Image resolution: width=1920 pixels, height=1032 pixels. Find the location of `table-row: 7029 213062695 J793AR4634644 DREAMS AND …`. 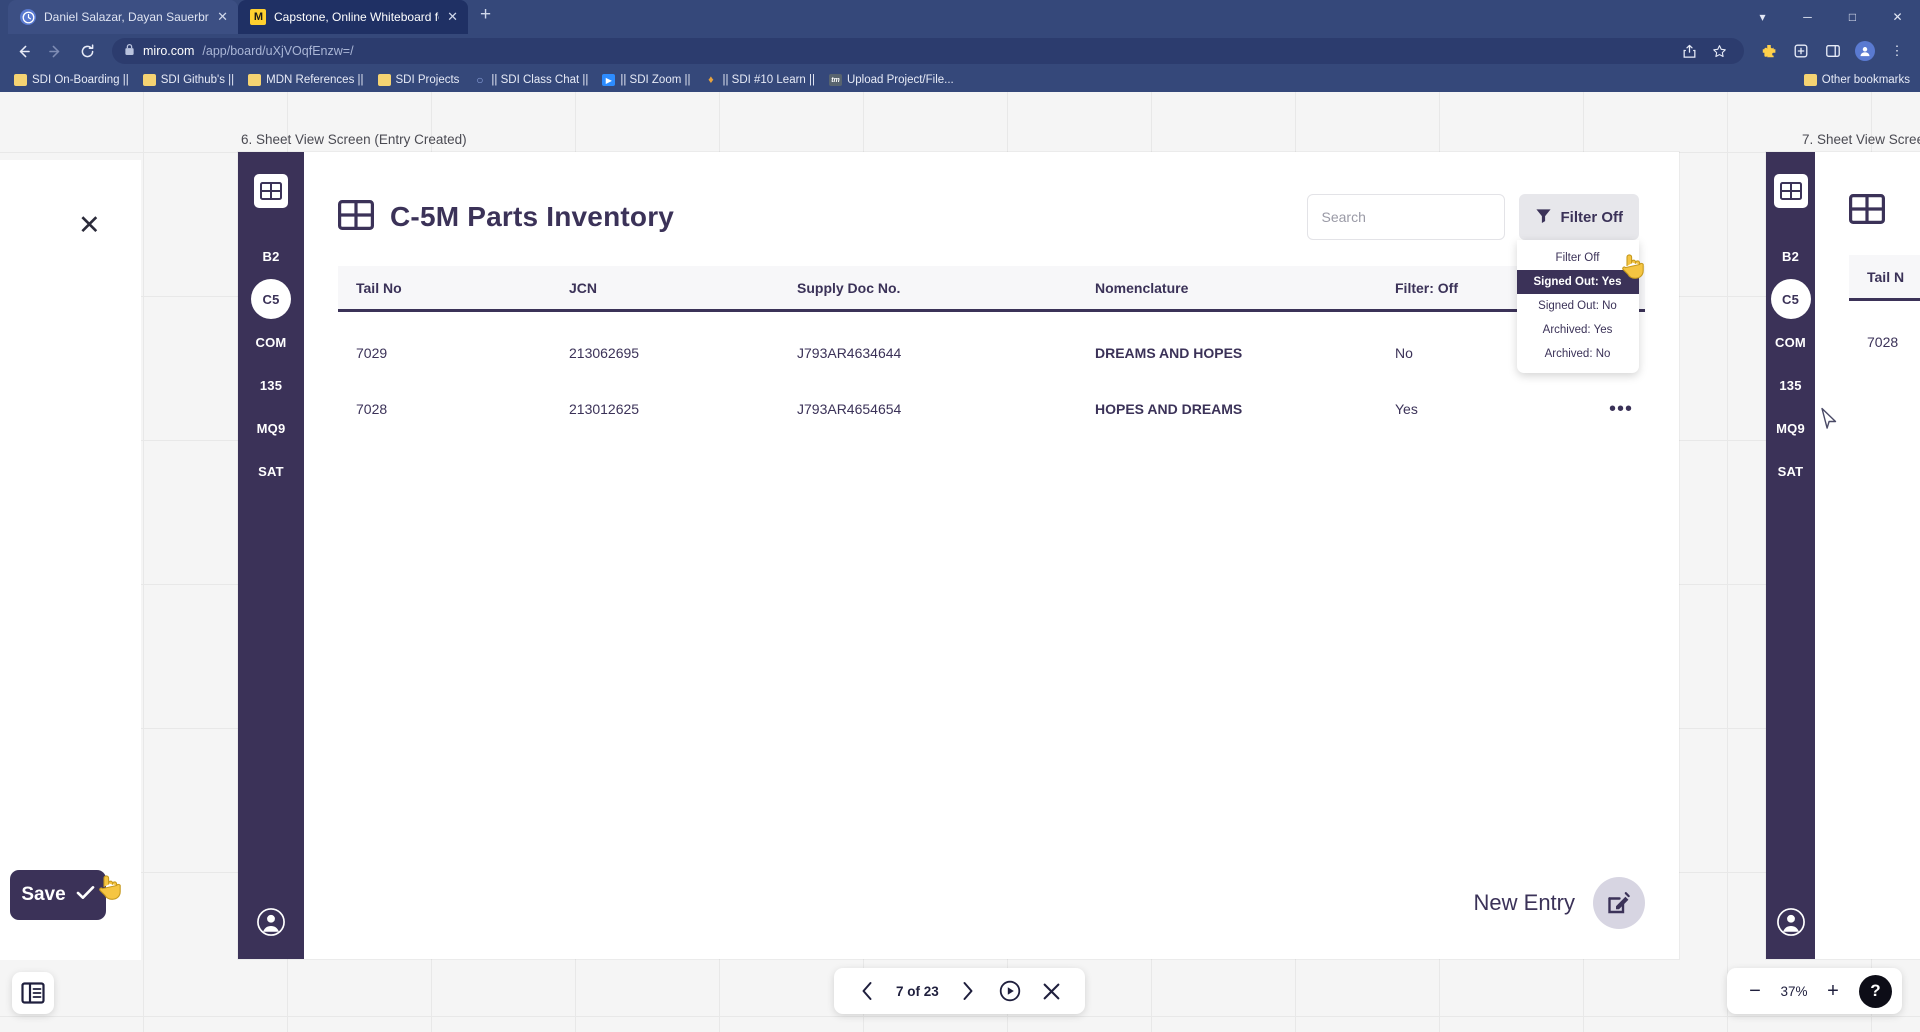

table-row: 7029 213062695 J793AR4634644 DREAMS AND … is located at coordinates (991, 353).